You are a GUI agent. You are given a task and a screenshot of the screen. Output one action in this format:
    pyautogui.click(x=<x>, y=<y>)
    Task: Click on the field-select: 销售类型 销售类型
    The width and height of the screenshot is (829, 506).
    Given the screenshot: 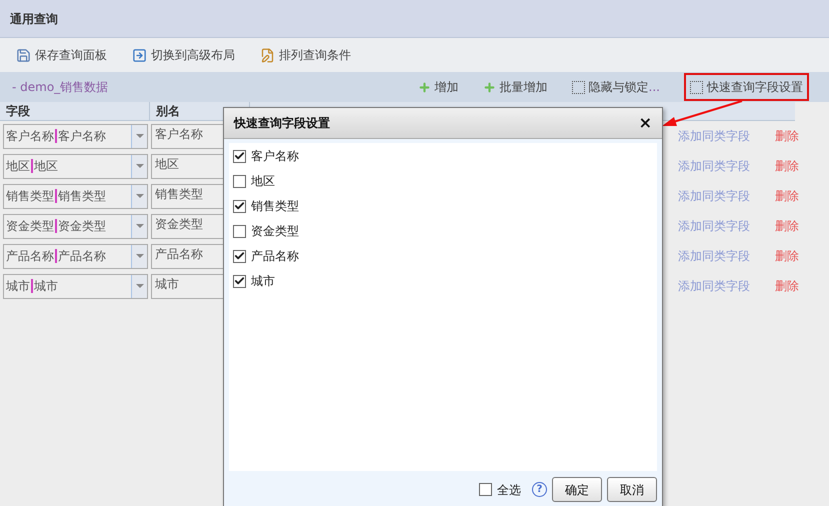 What is the action you would take?
    pyautogui.click(x=75, y=196)
    